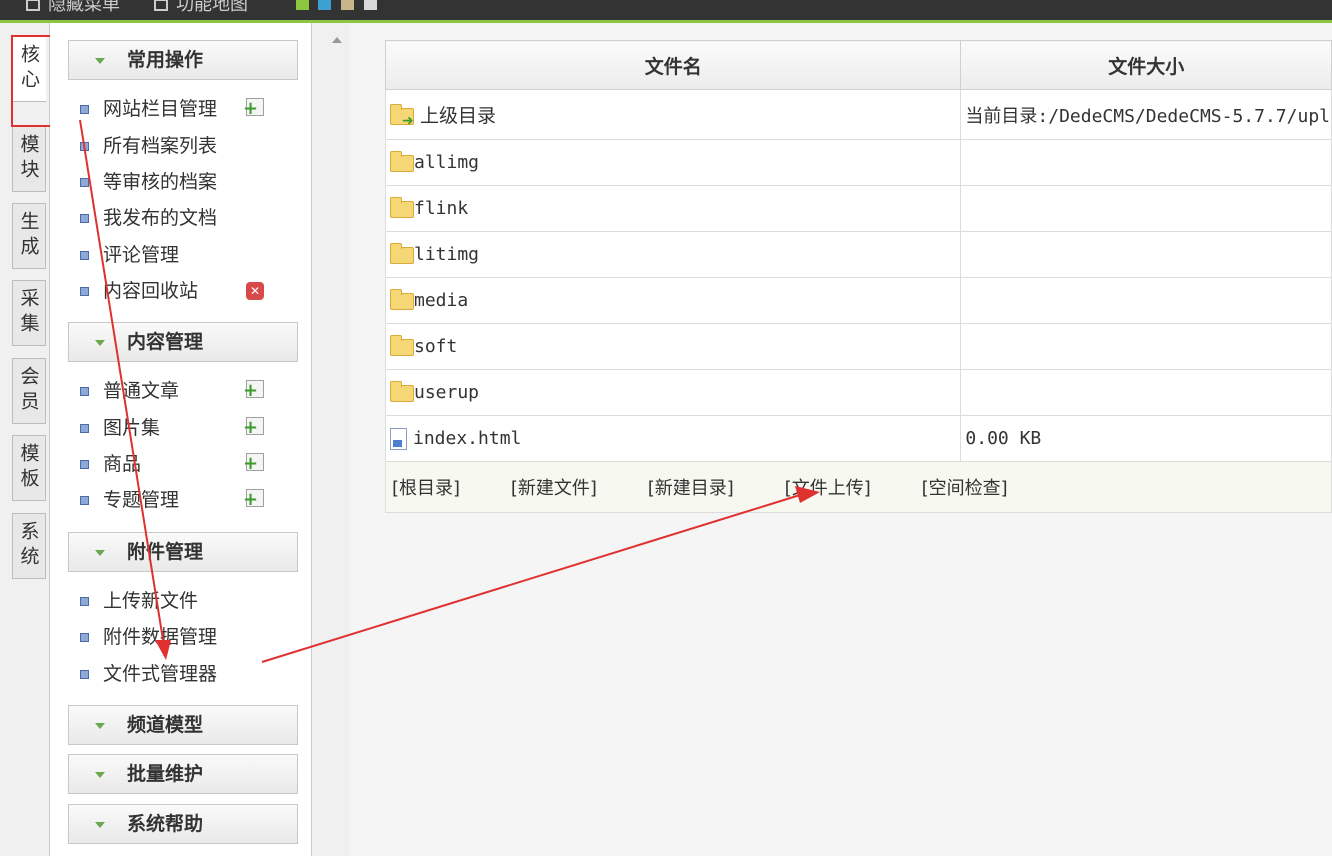 This screenshot has width=1332, height=856. I want to click on section-system-help: 系统帮助, so click(183, 824).